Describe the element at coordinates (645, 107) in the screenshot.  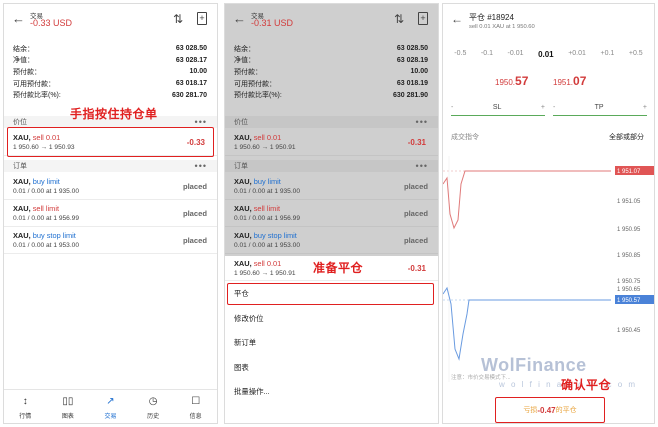
I see `tp-plus-button: +` at that location.